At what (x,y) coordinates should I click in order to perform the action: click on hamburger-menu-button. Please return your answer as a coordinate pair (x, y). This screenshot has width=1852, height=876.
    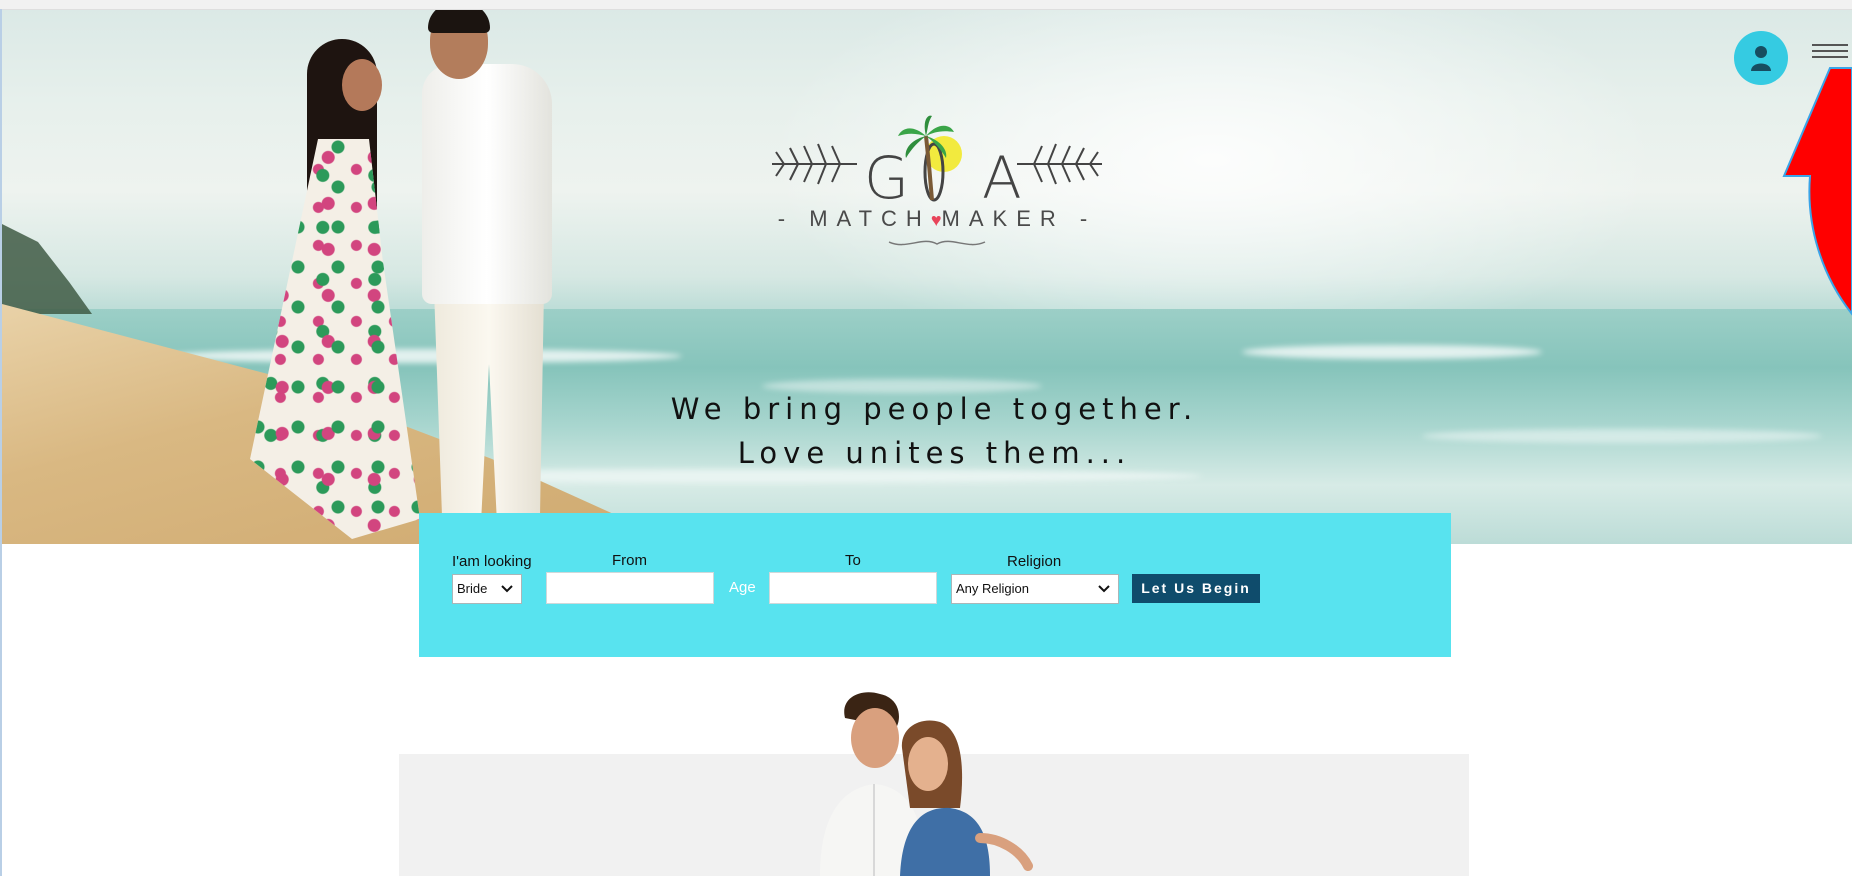
    Looking at the image, I should click on (1830, 54).